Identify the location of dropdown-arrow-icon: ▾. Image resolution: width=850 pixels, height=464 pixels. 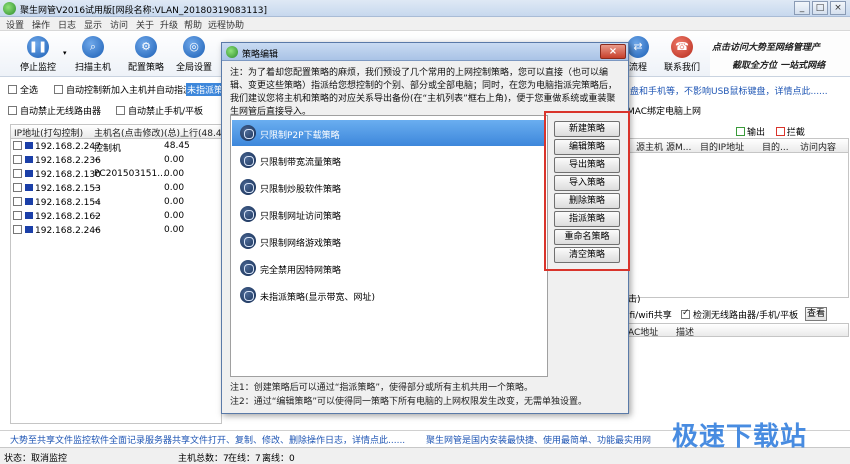
(65, 53).